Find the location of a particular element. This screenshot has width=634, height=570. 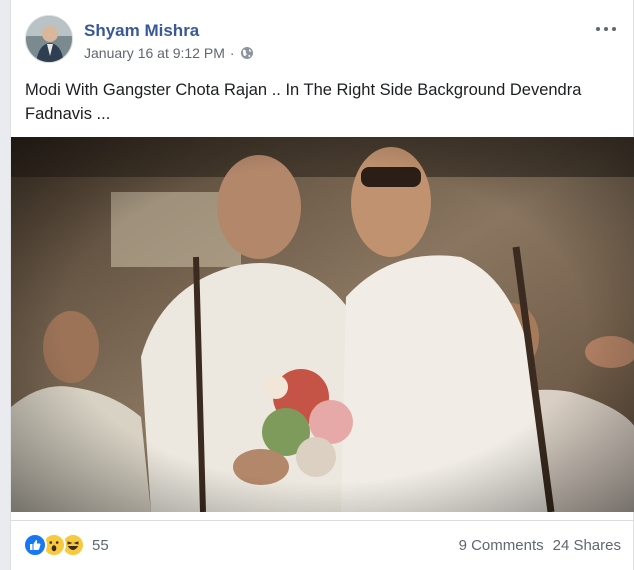

avatar-image is located at coordinates (49, 39).